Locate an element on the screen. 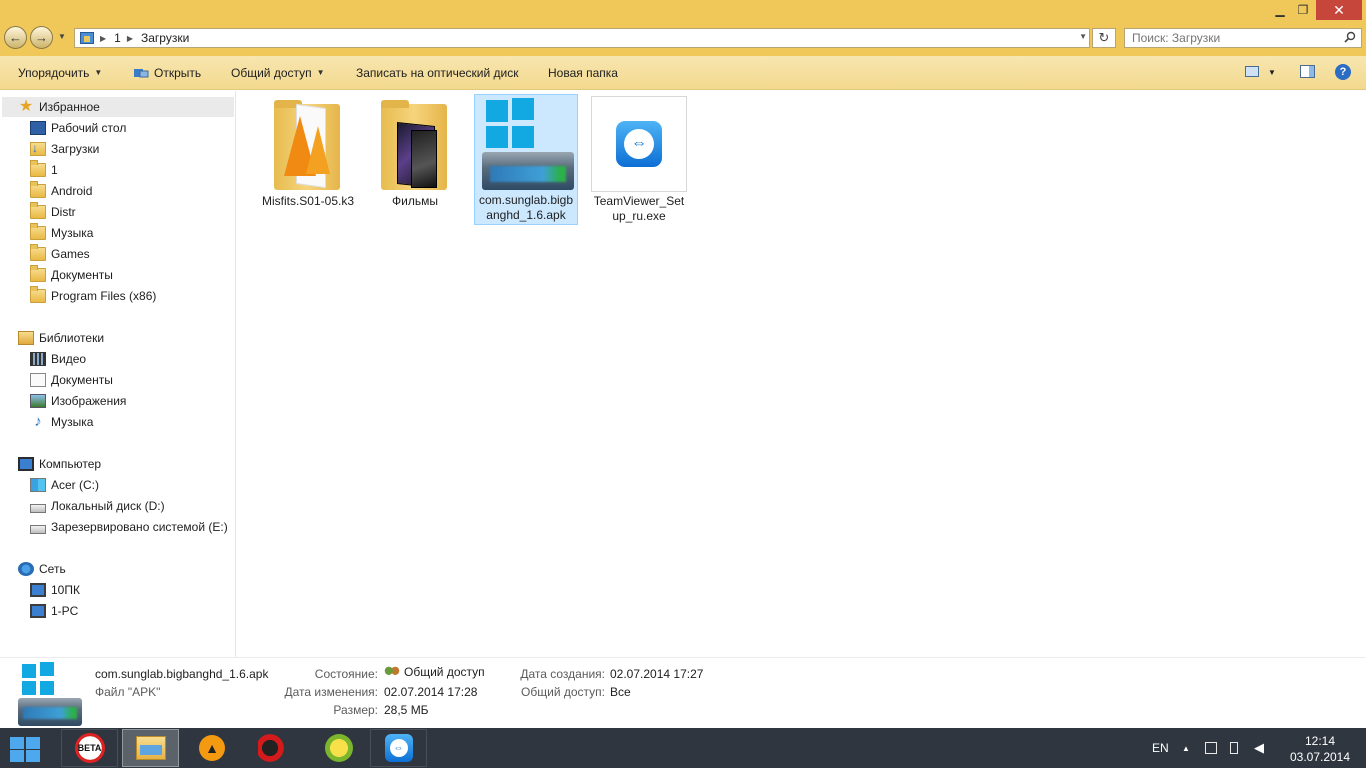 Image resolution: width=1366 pixels, height=768 pixels. file-name: Misfits.S01-05.k3 is located at coordinates (308, 201).